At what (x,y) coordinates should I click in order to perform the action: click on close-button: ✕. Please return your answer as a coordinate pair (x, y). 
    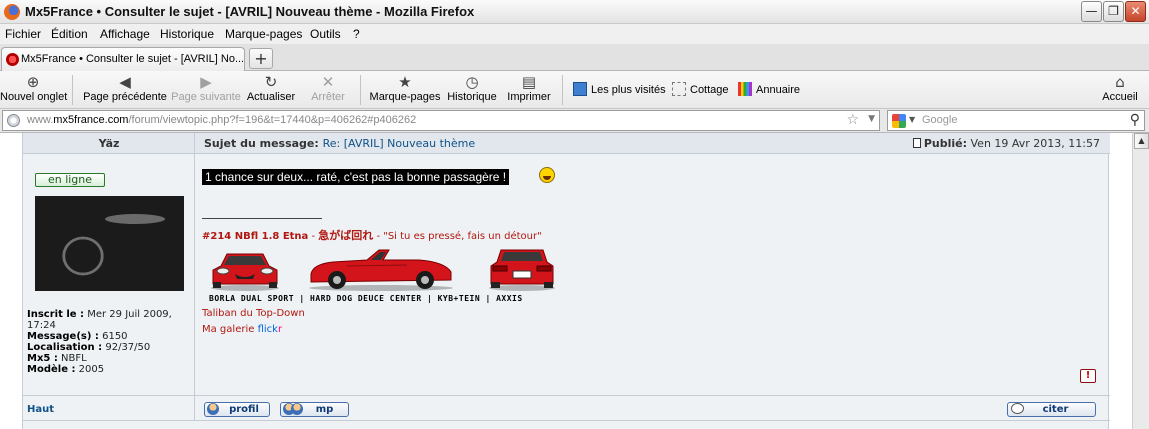
    Looking at the image, I should click on (1135, 11).